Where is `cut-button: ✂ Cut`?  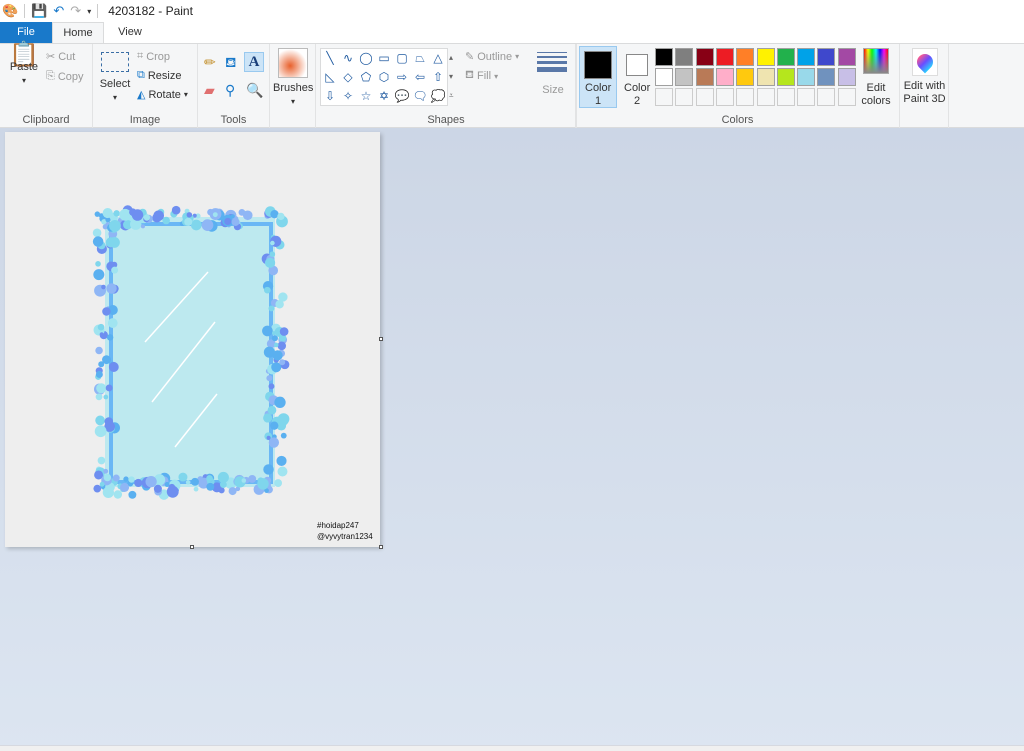 cut-button: ✂ Cut is located at coordinates (60, 57).